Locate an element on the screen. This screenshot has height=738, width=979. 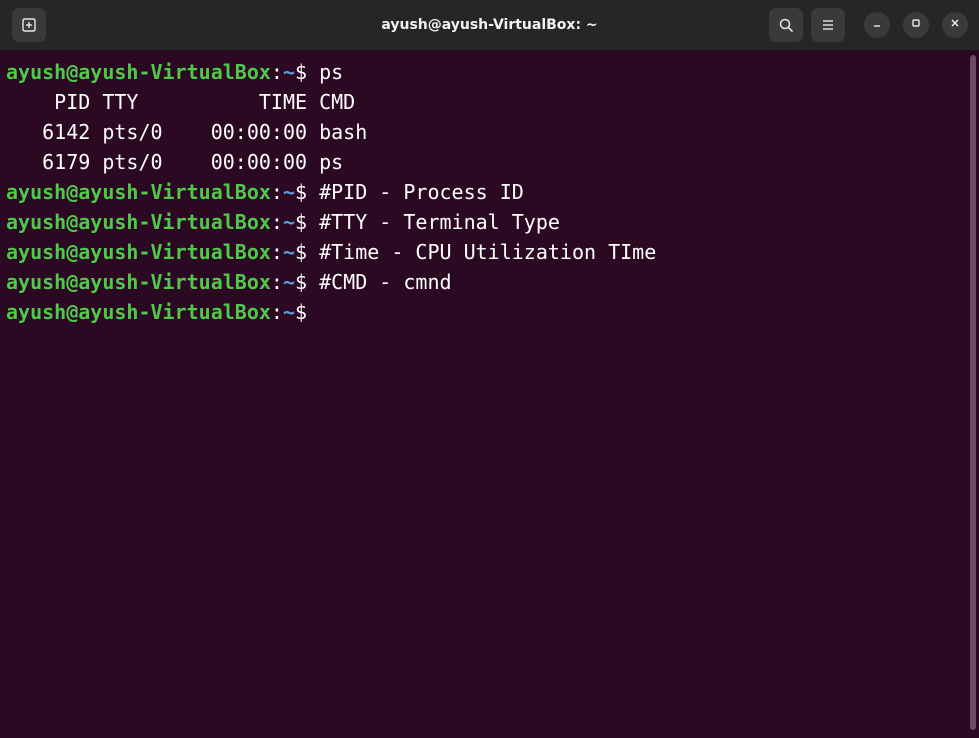
command-text: #CMD - cmnd is located at coordinates (379, 282).